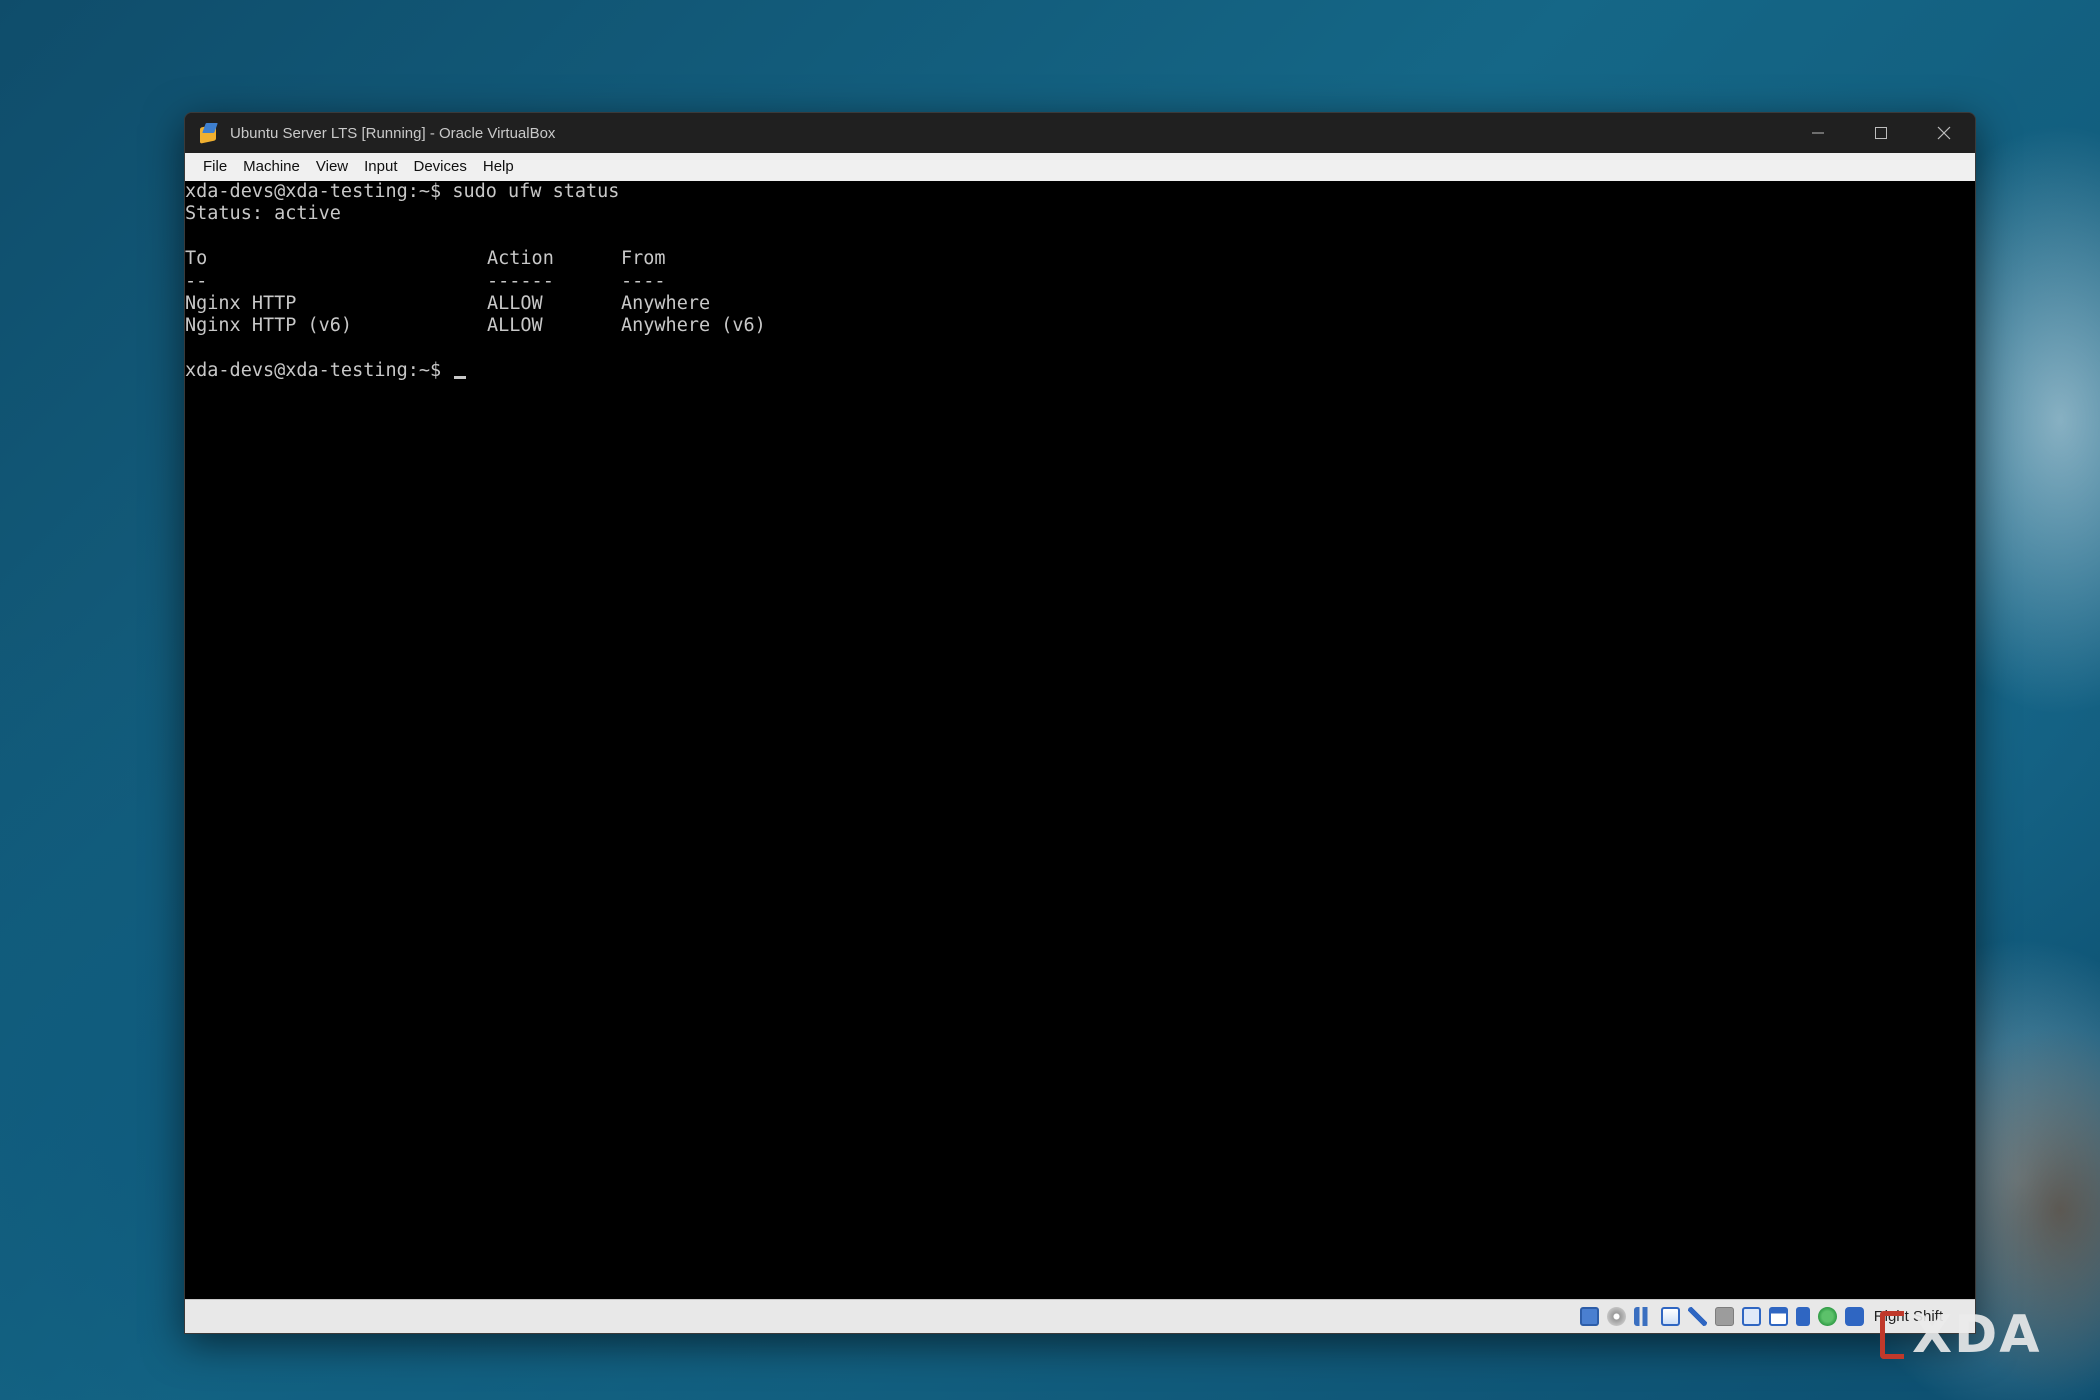 This screenshot has width=2100, height=1400. Describe the element at coordinates (269, 326) in the screenshot. I see `cell-to: Nginx HTTP (v6)` at that location.